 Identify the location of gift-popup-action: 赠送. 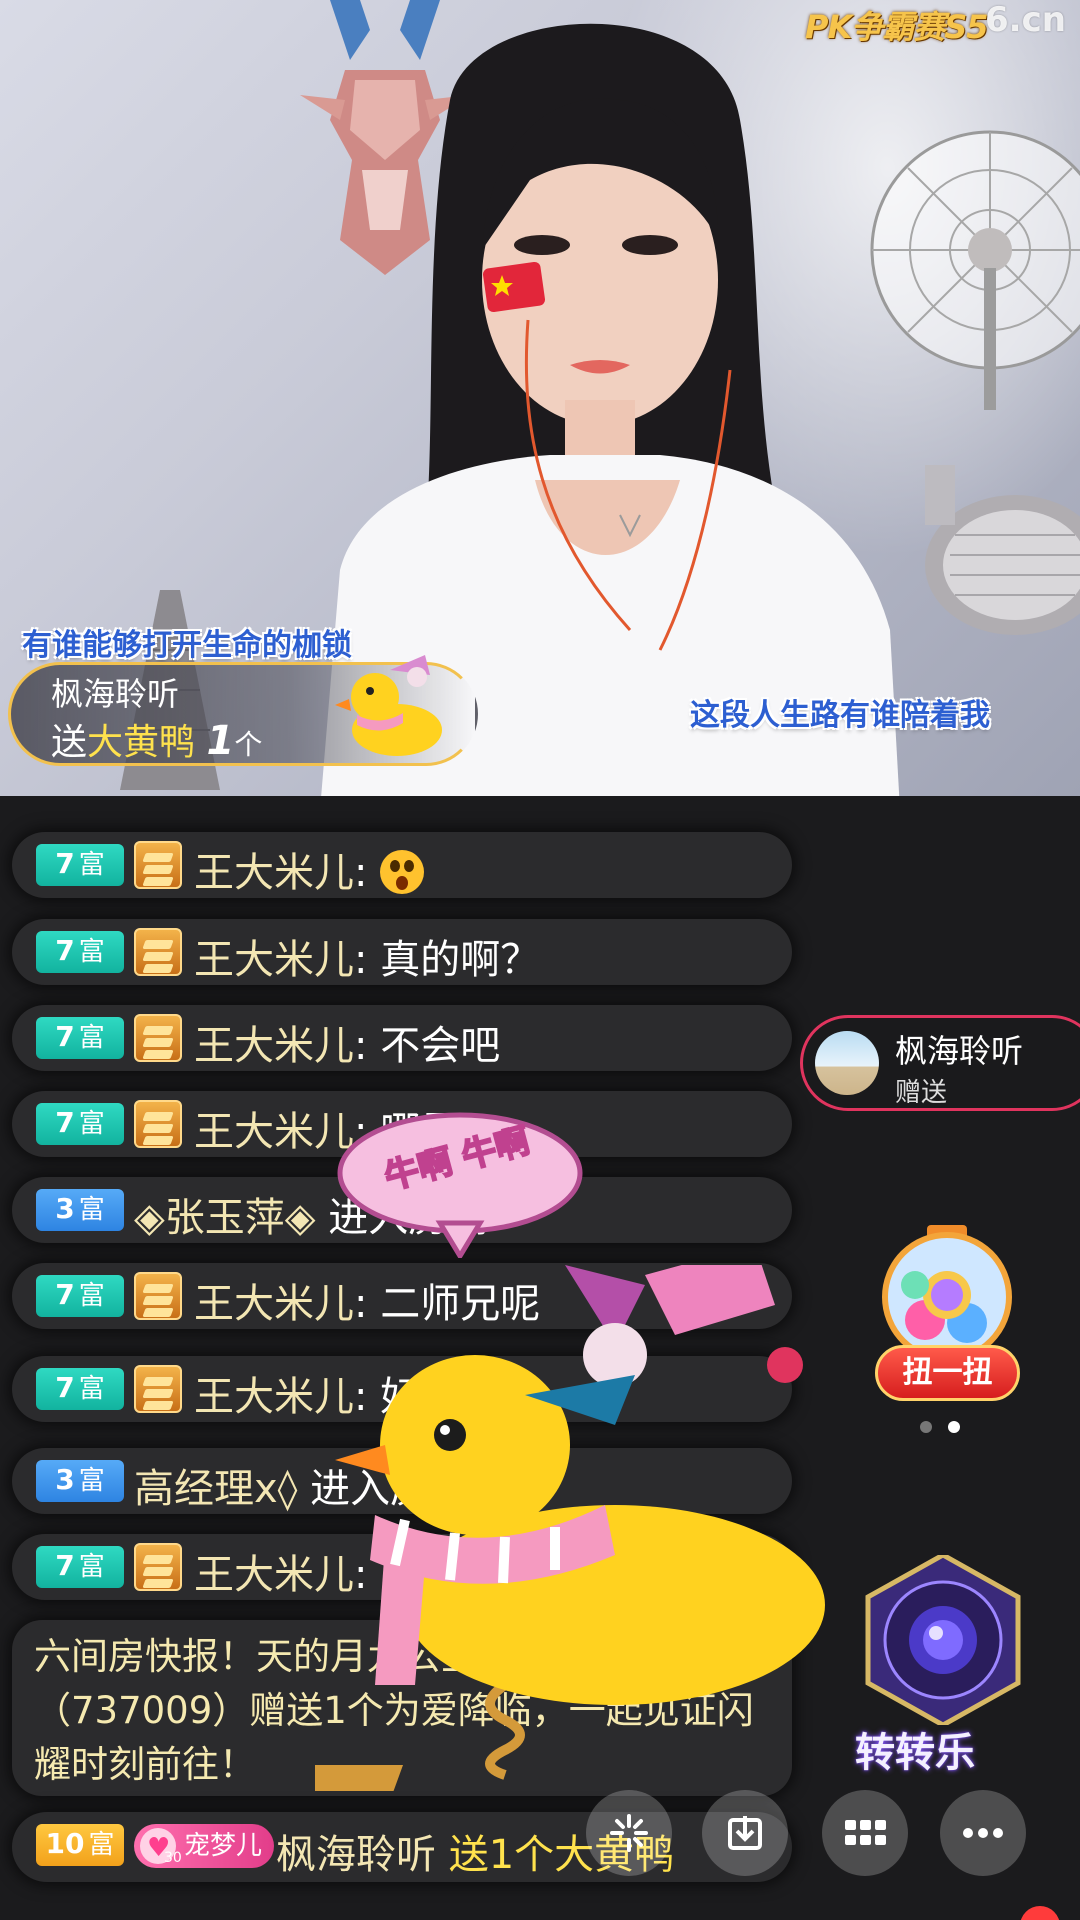
(921, 1093).